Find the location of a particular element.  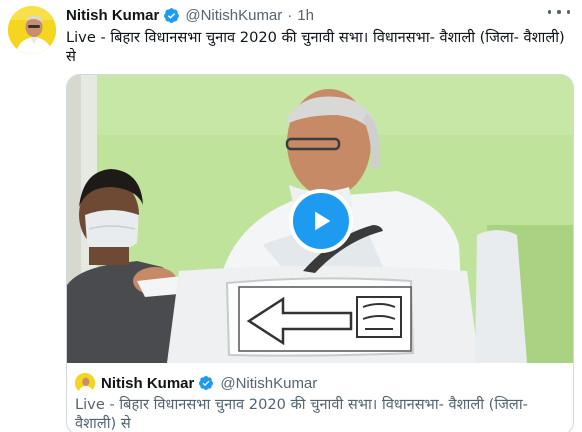

more-options-icon is located at coordinates (559, 12).